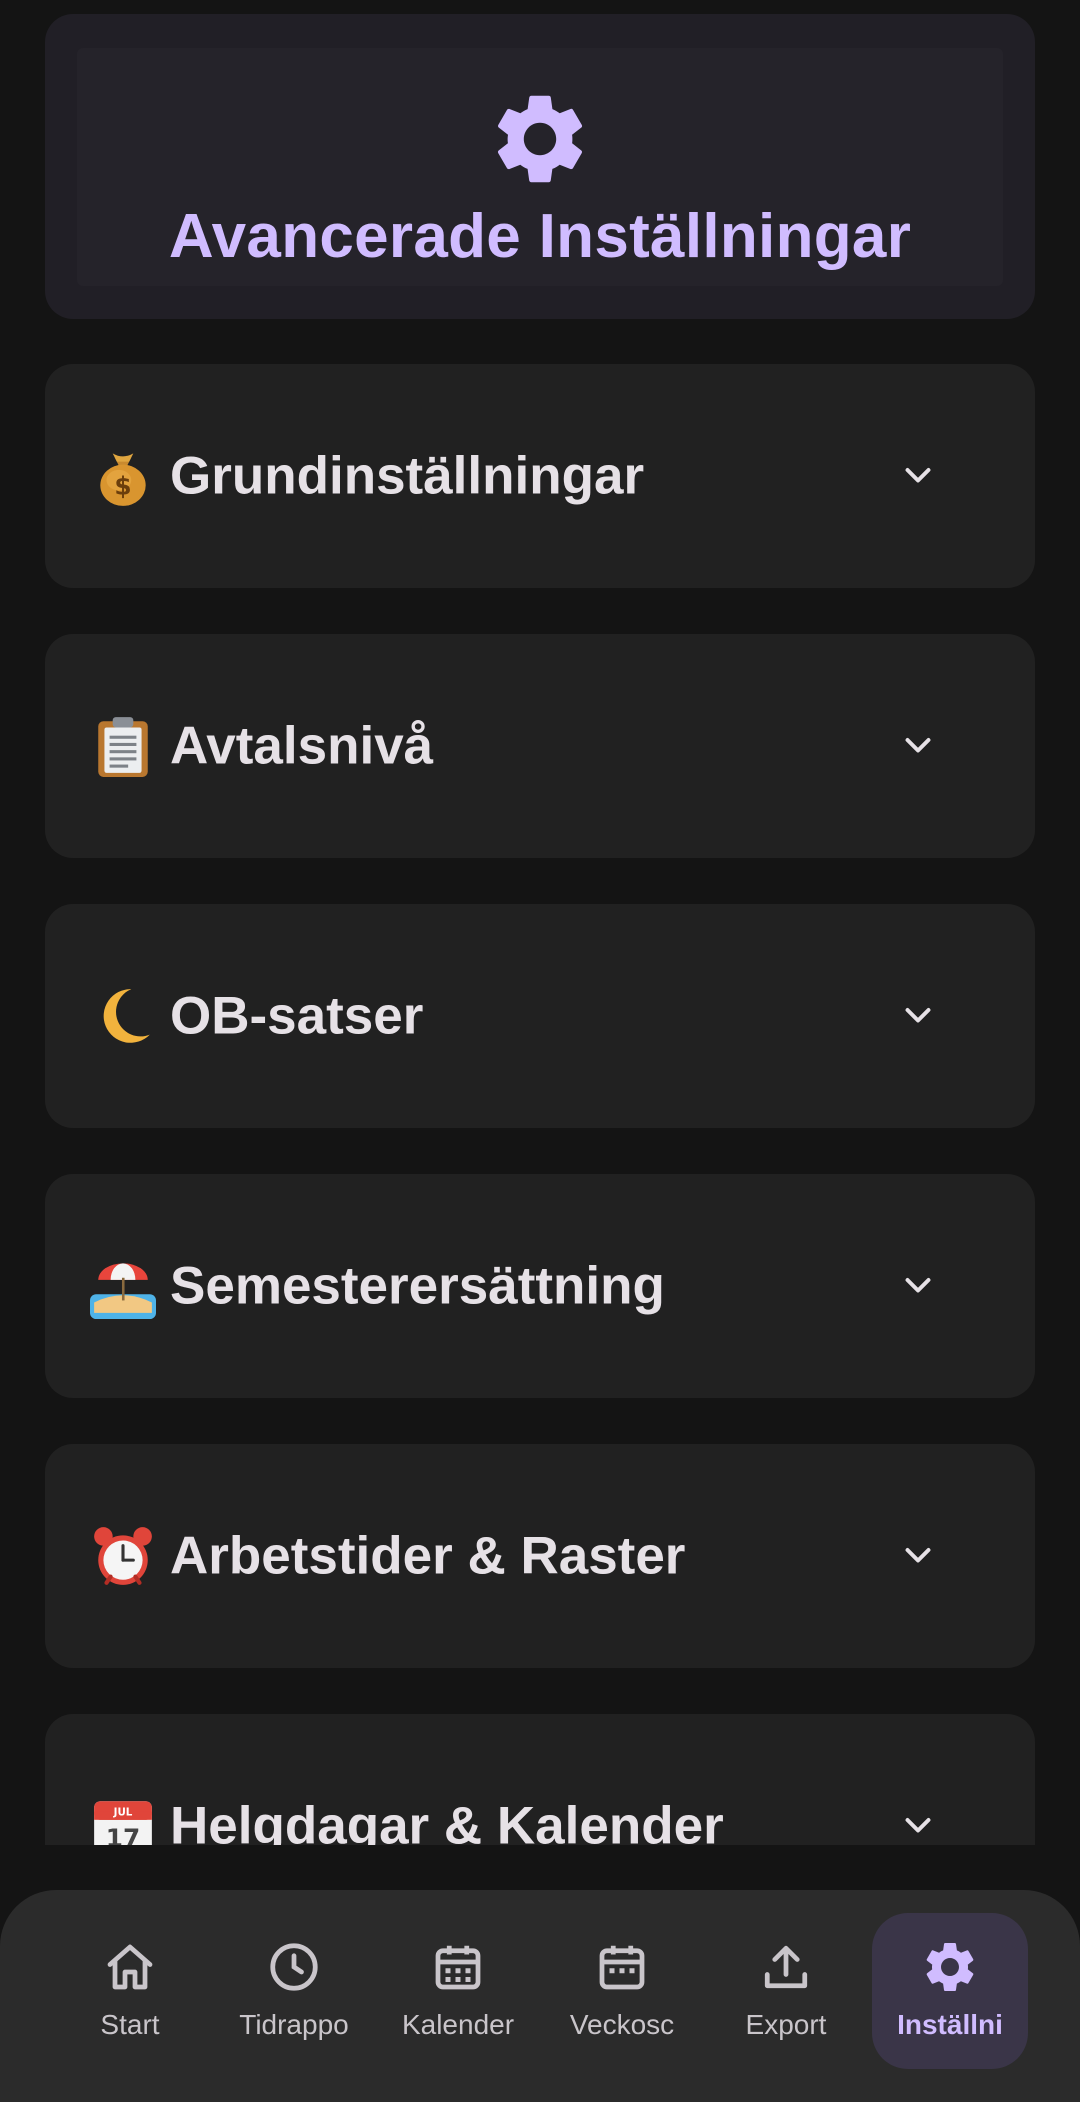 This screenshot has width=1080, height=2102. I want to click on calendar-icon: JUL 17, so click(123, 1819).